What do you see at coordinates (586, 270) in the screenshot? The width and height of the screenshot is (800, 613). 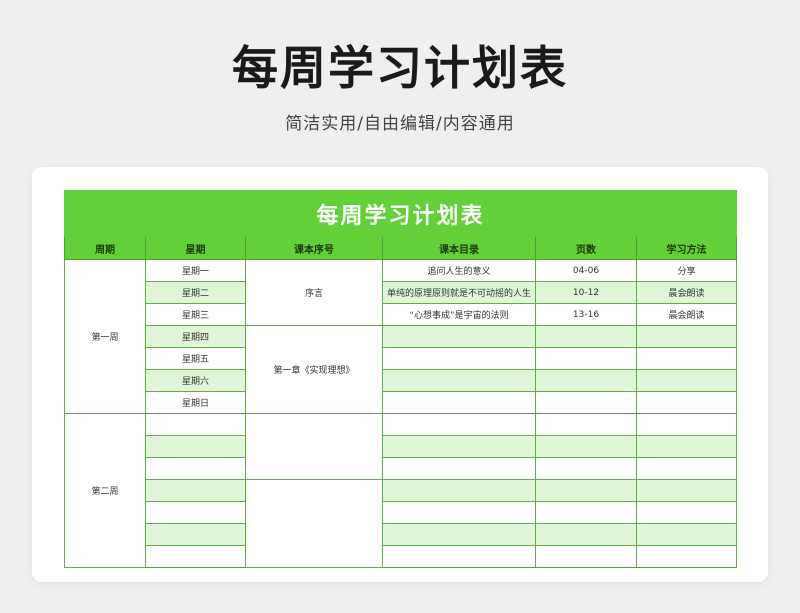 I see `pages-cell: 04-06` at bounding box center [586, 270].